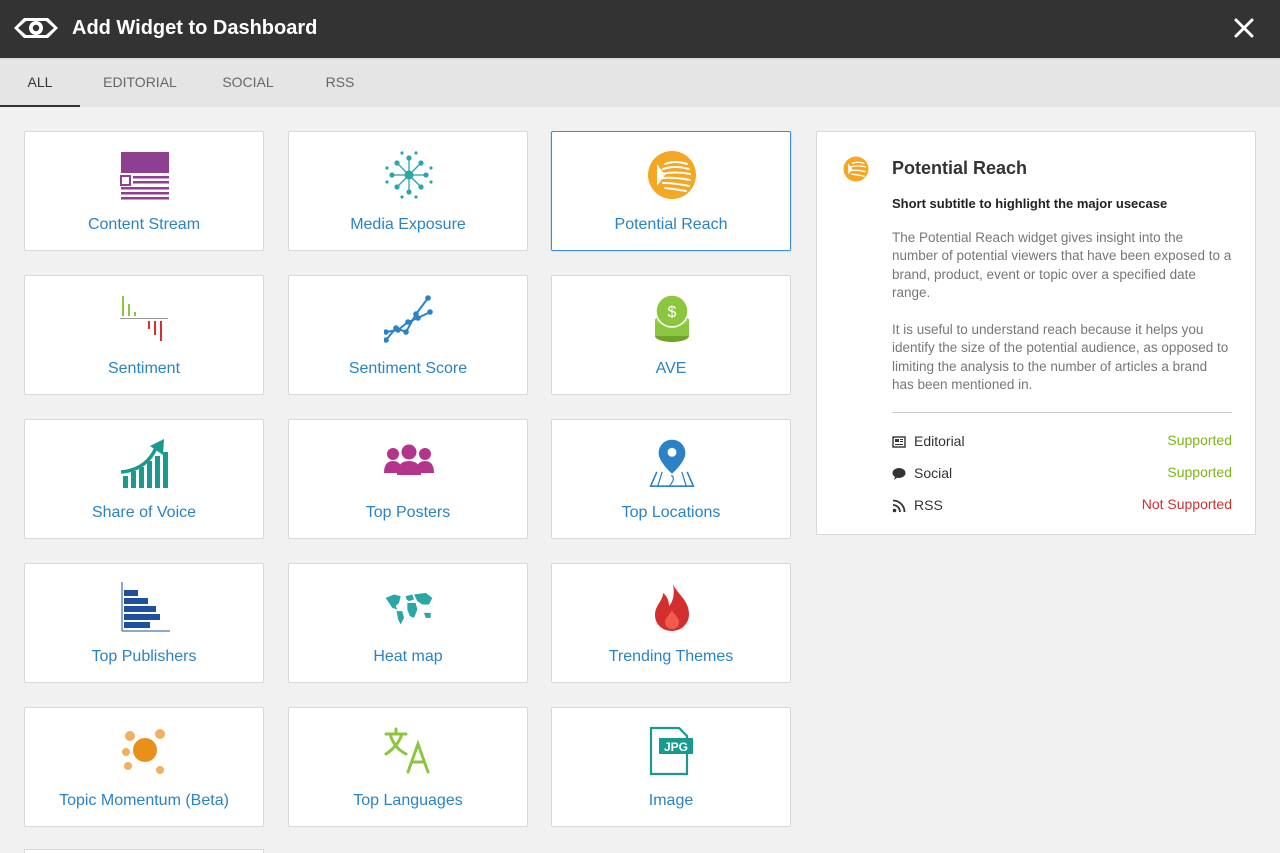  What do you see at coordinates (899, 442) in the screenshot?
I see `newspaper-icon` at bounding box center [899, 442].